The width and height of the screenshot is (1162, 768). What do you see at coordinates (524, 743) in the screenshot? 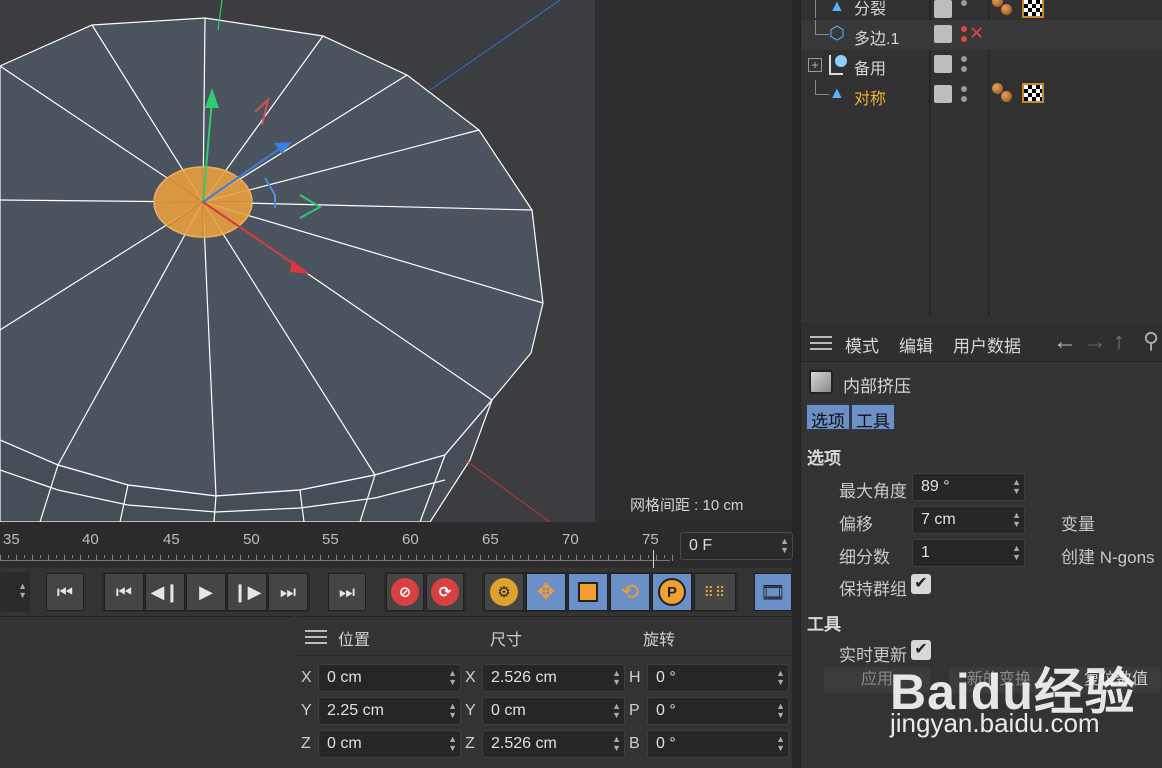
I see `field-value: 2.526 cm` at bounding box center [524, 743].